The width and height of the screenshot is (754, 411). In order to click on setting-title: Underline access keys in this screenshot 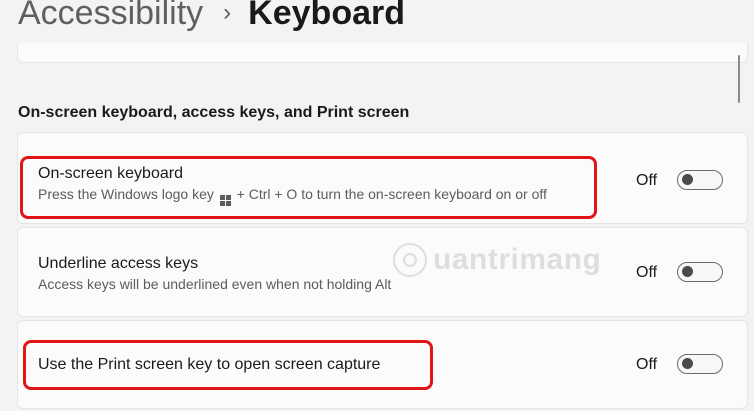, I will do `click(118, 263)`.